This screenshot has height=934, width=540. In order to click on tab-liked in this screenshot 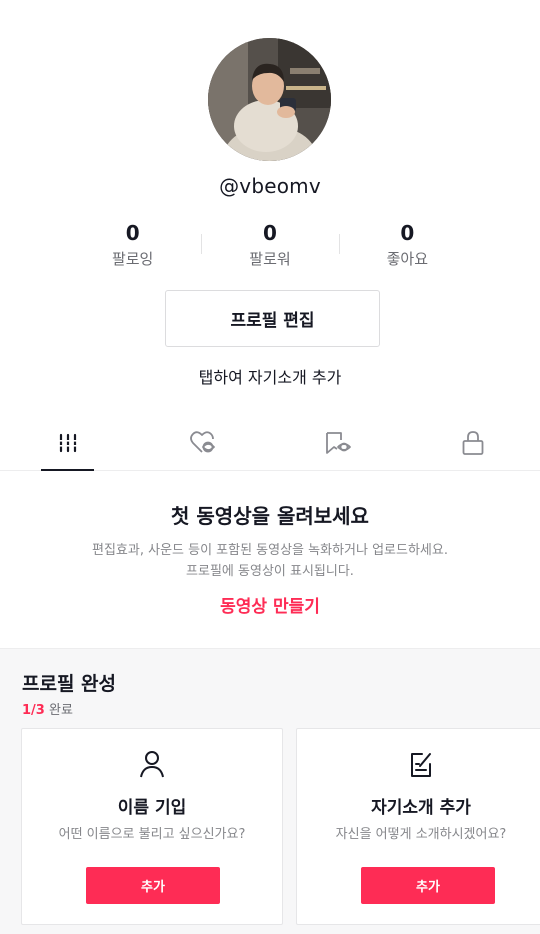, I will do `click(202, 445)`.